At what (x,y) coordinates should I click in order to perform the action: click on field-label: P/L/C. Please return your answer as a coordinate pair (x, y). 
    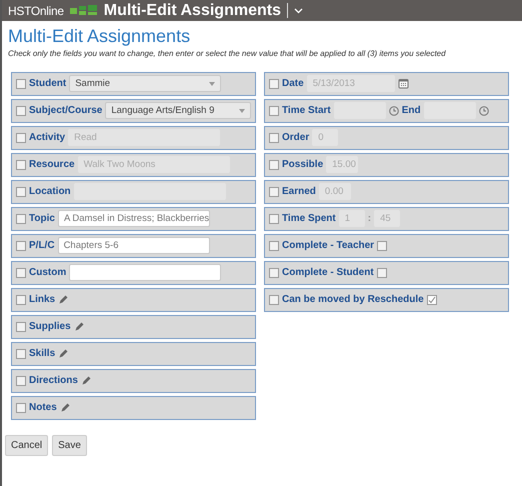
    Looking at the image, I should click on (42, 246).